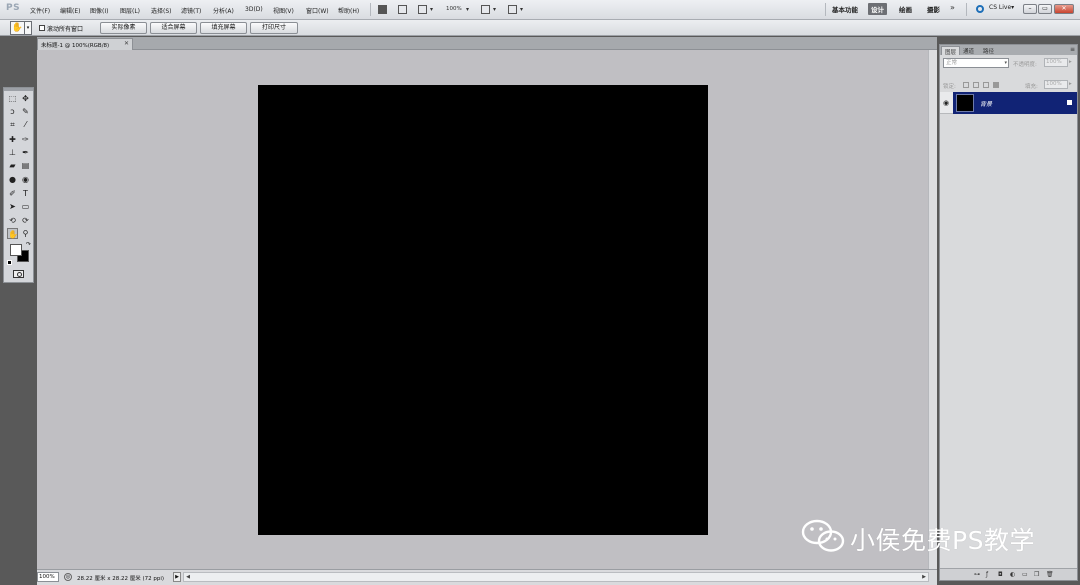 This screenshot has height=585, width=1080. Describe the element at coordinates (952, 7) in the screenshot. I see `more-workspaces-icon: »` at that location.